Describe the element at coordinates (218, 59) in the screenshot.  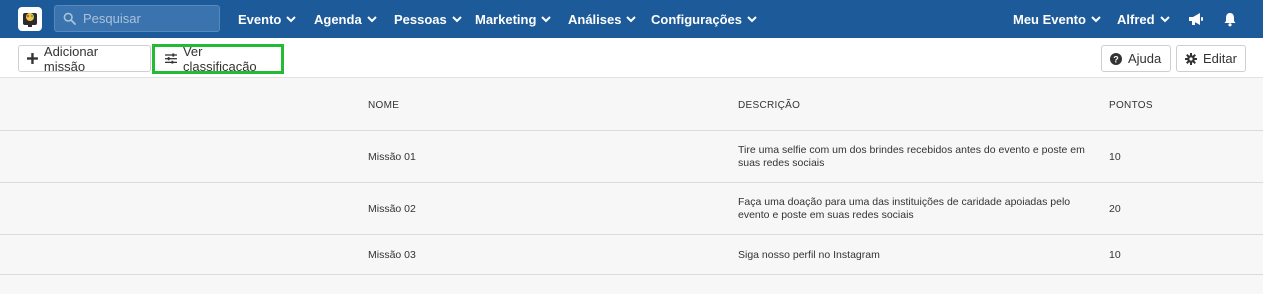
I see `focus-highlight` at that location.